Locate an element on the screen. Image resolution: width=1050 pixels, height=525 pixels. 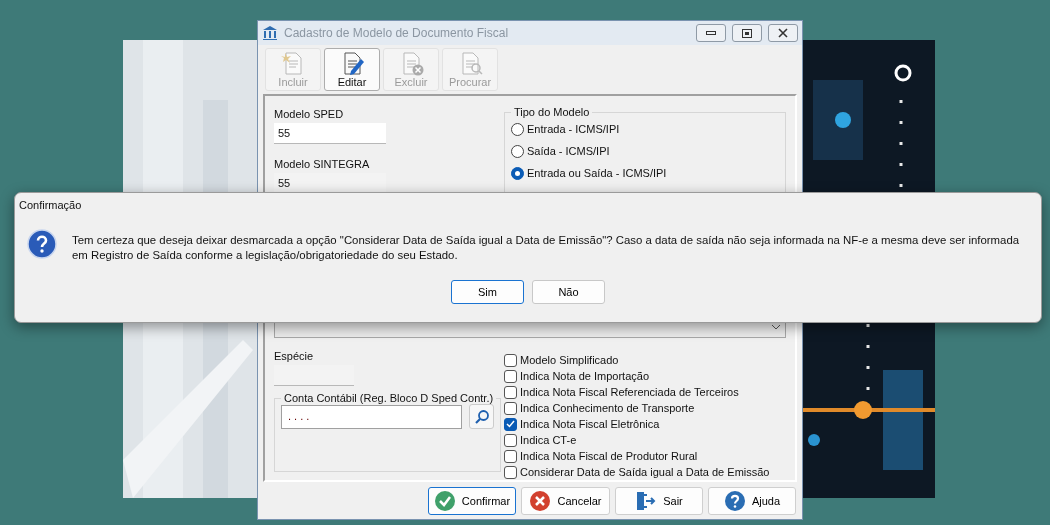
field-label: Modelo SPED is located at coordinates (309, 114).